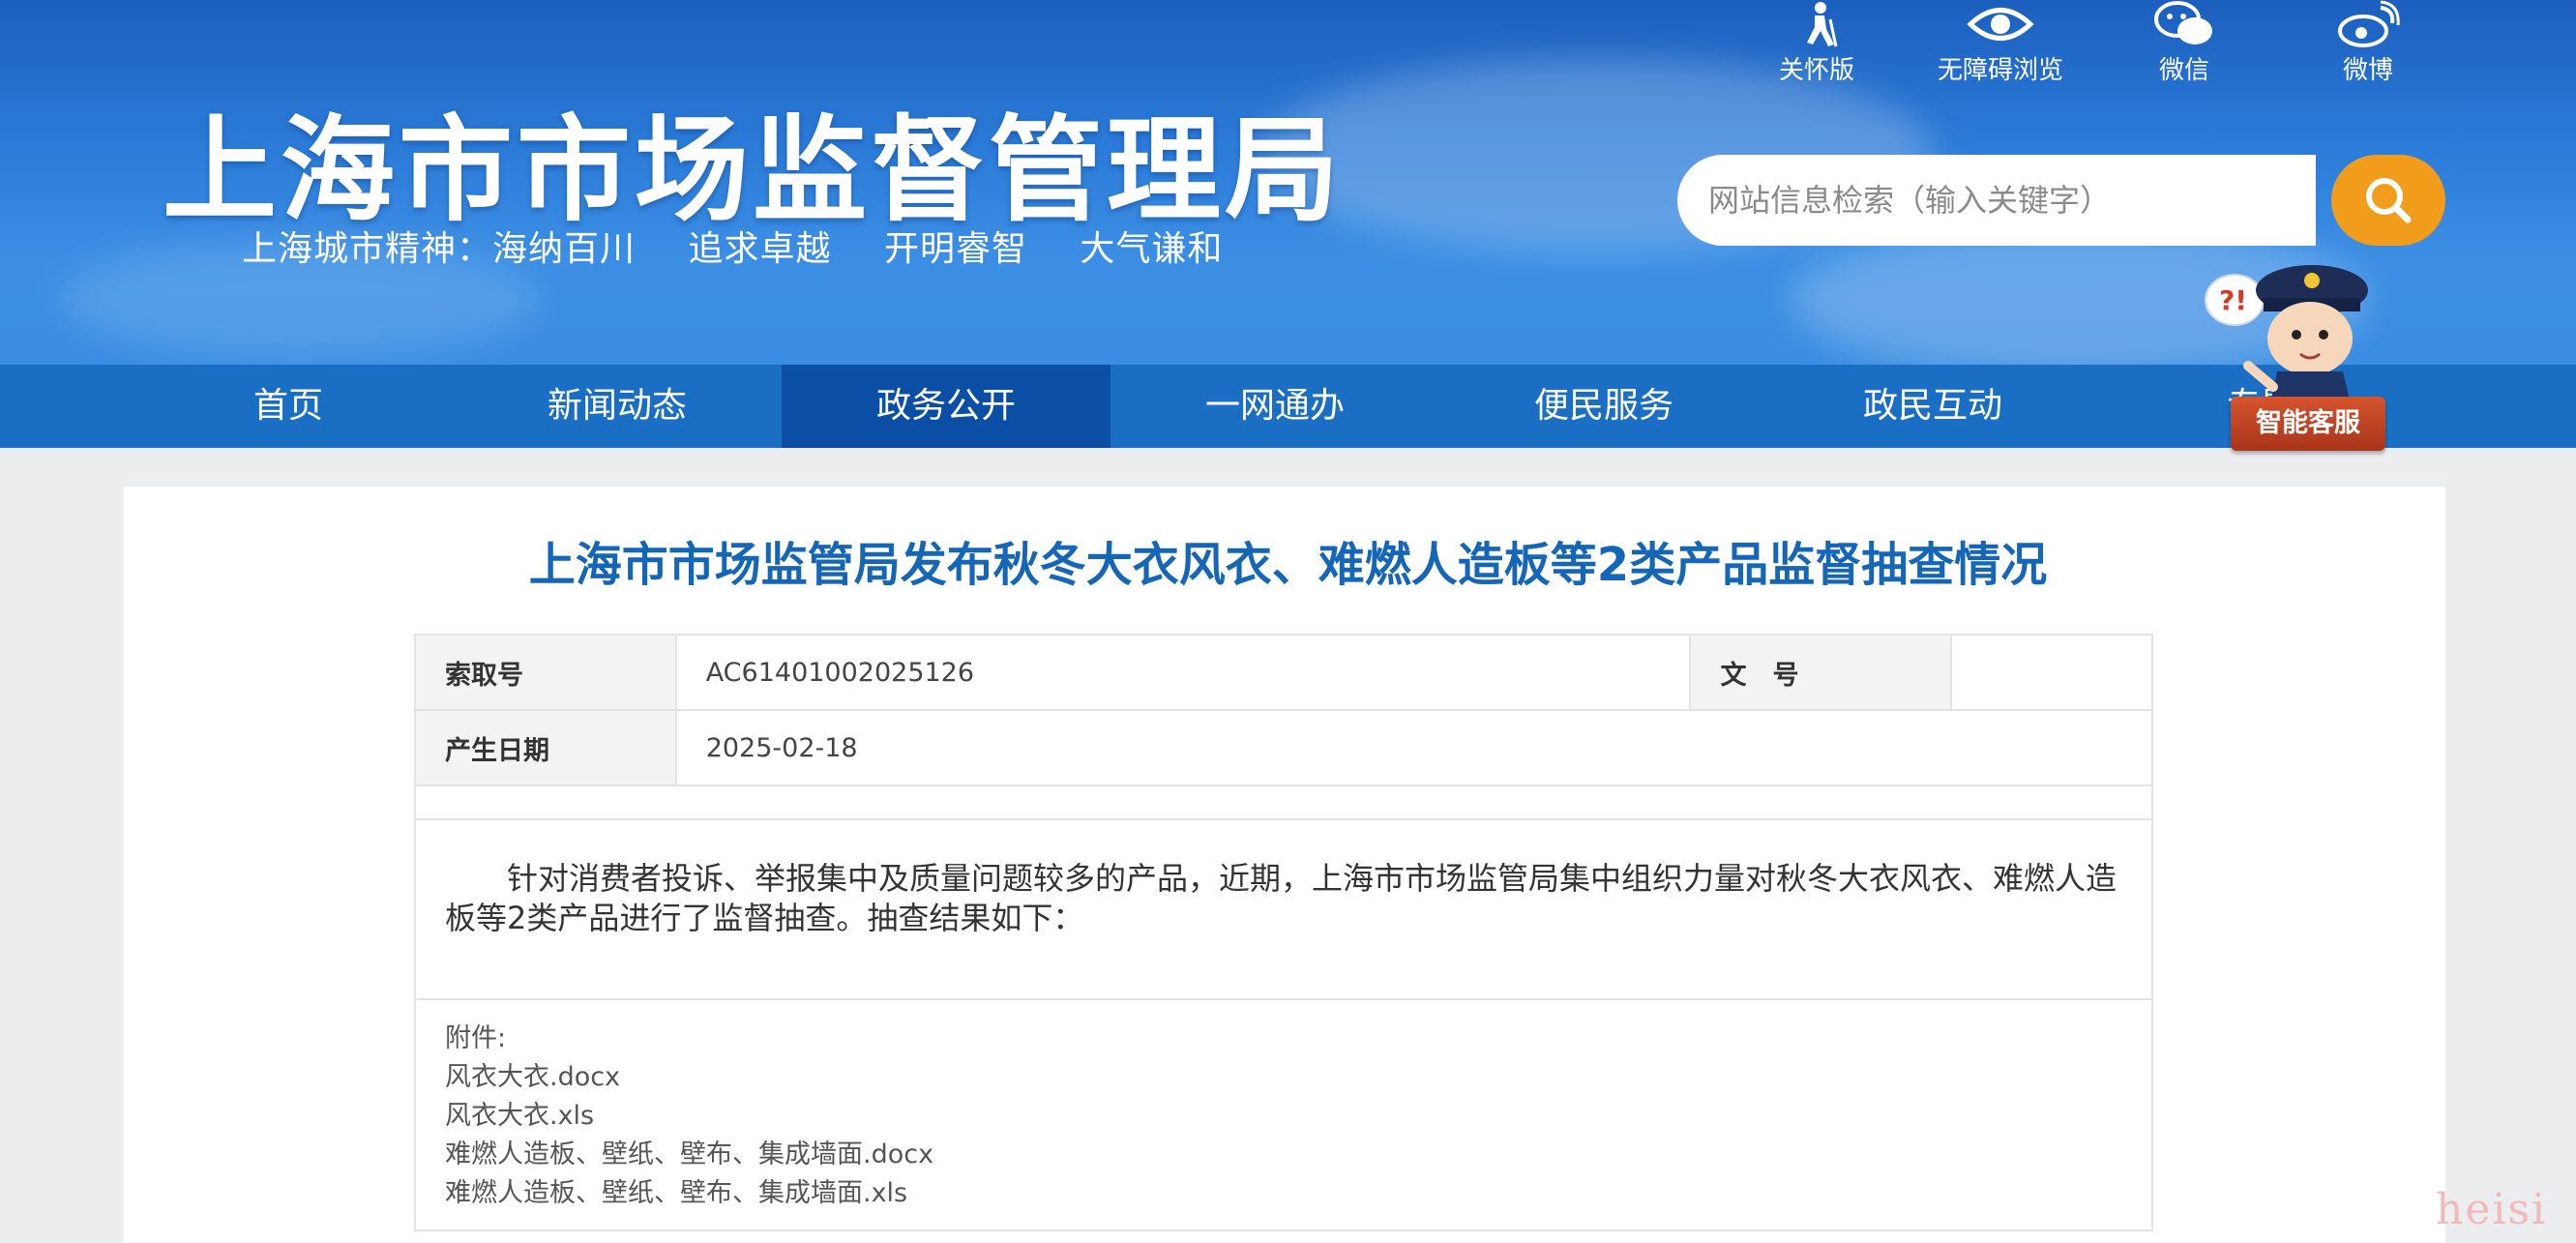  I want to click on wechat-icon, so click(2183, 22).